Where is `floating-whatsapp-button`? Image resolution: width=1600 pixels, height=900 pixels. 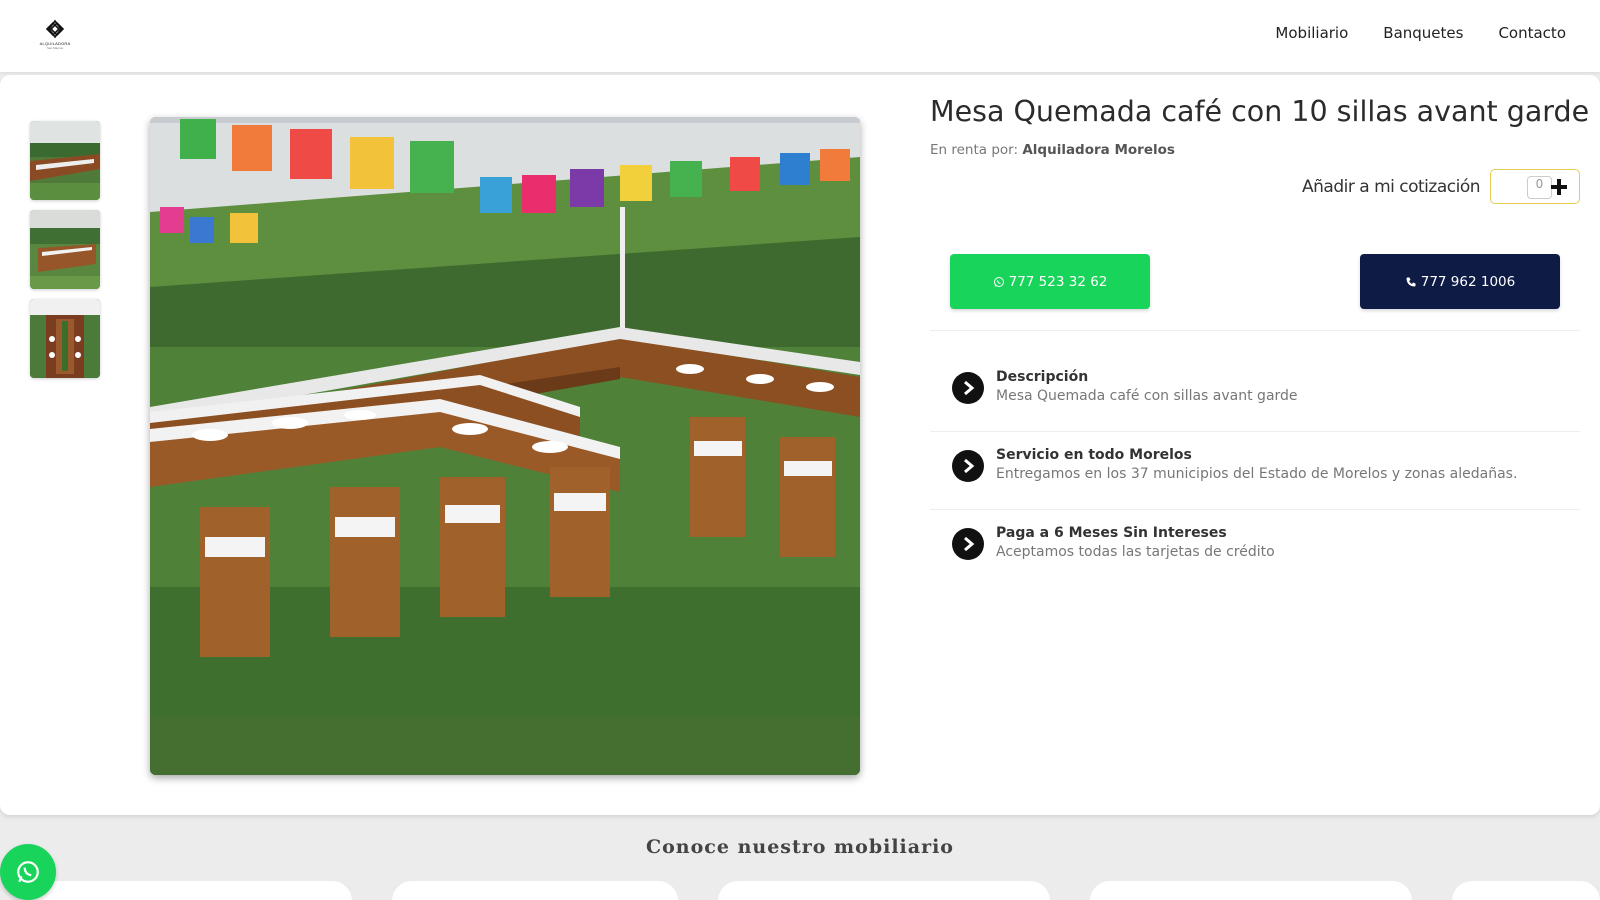
floating-whatsapp-button is located at coordinates (28, 872).